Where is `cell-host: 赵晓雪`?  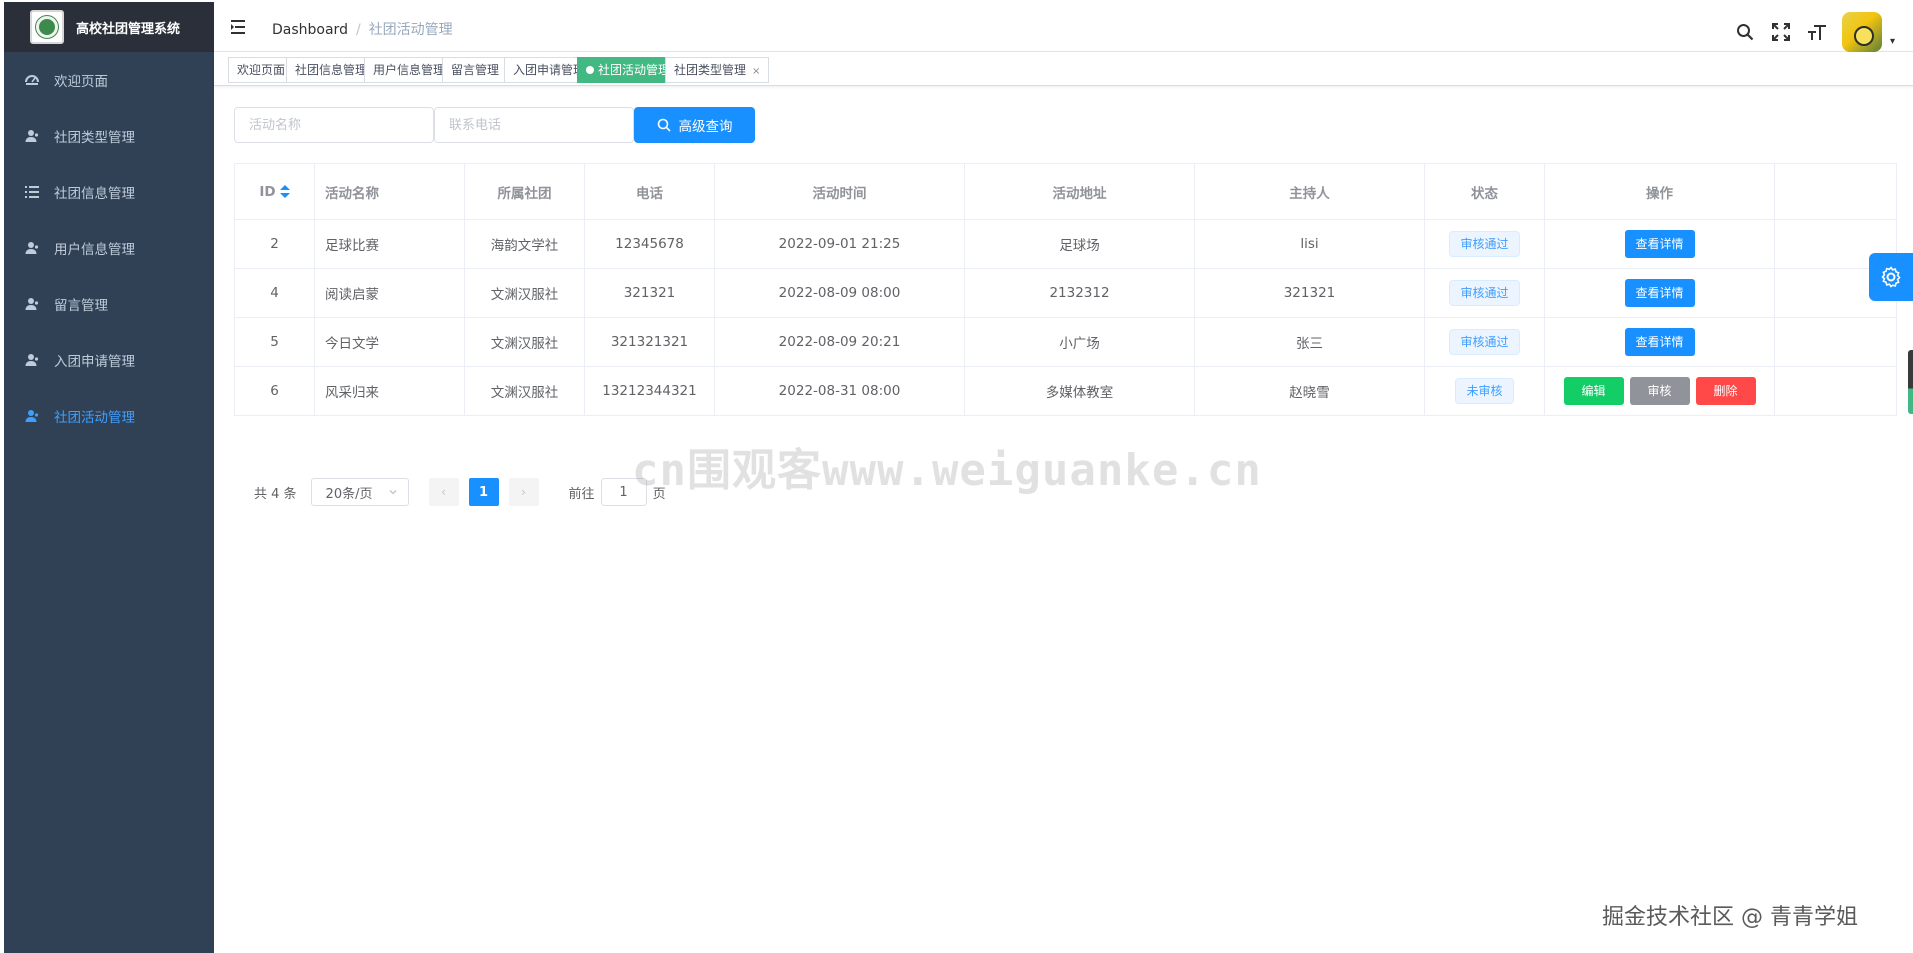
cell-host: 赵晓雪 is located at coordinates (1309, 391).